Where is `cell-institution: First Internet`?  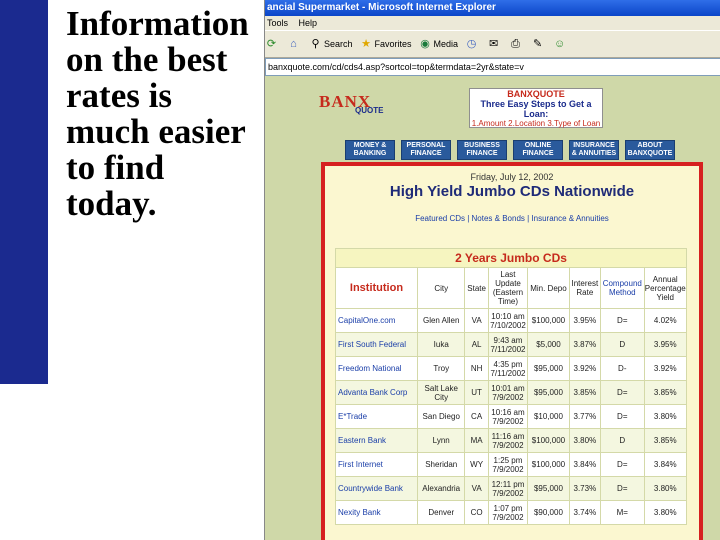
cell-institution: First Internet is located at coordinates (376, 464).